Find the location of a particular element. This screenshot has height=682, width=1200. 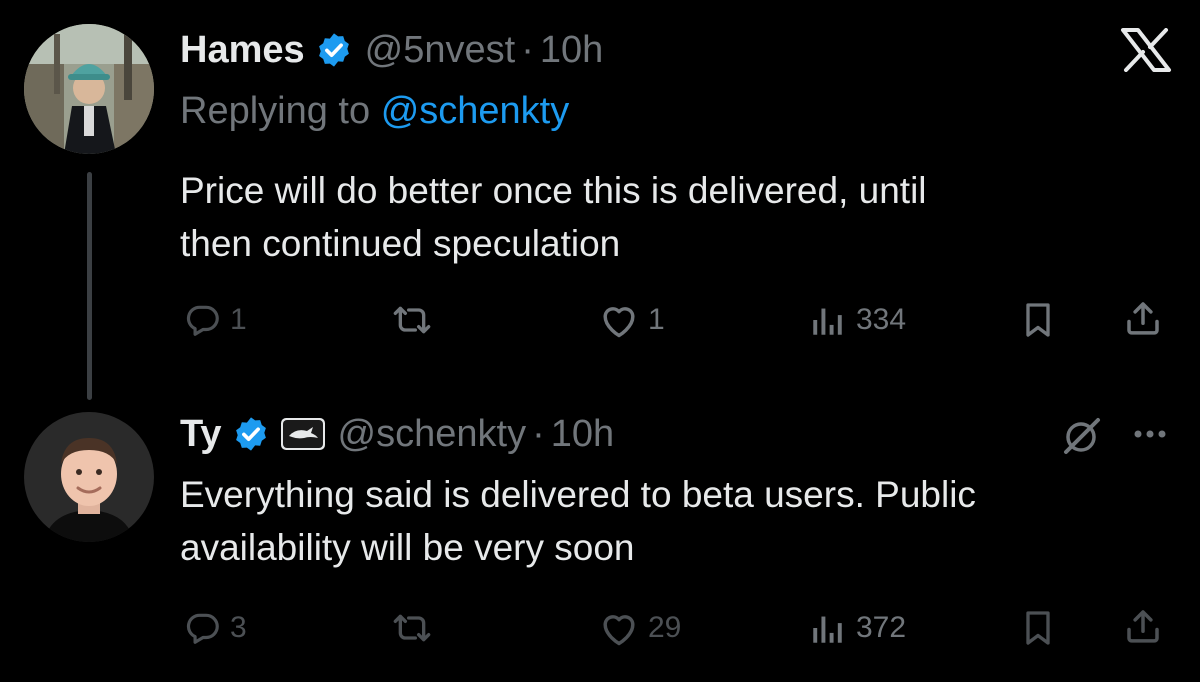

views-button: 372 is located at coordinates (857, 628).